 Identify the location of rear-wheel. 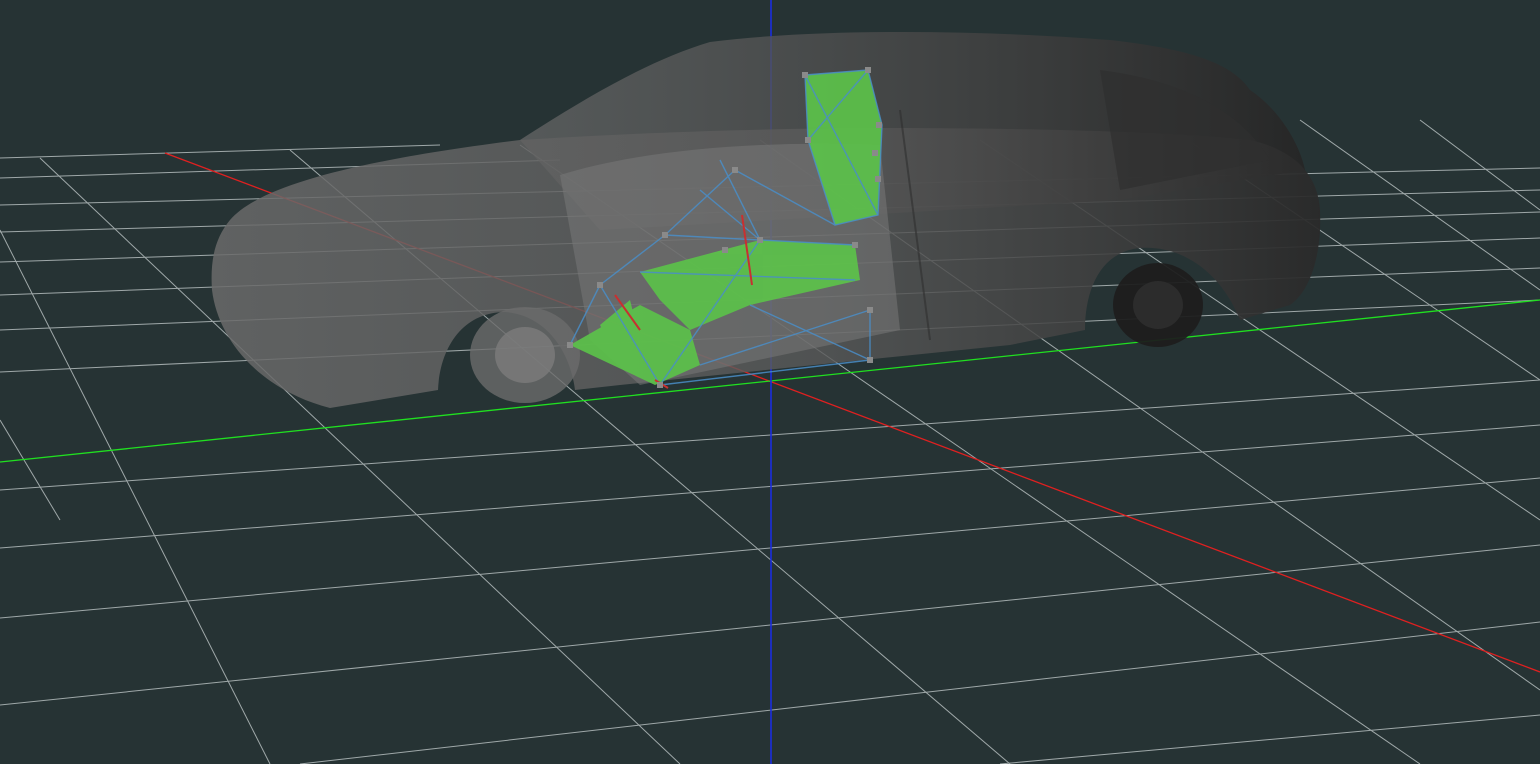
(1158, 305).